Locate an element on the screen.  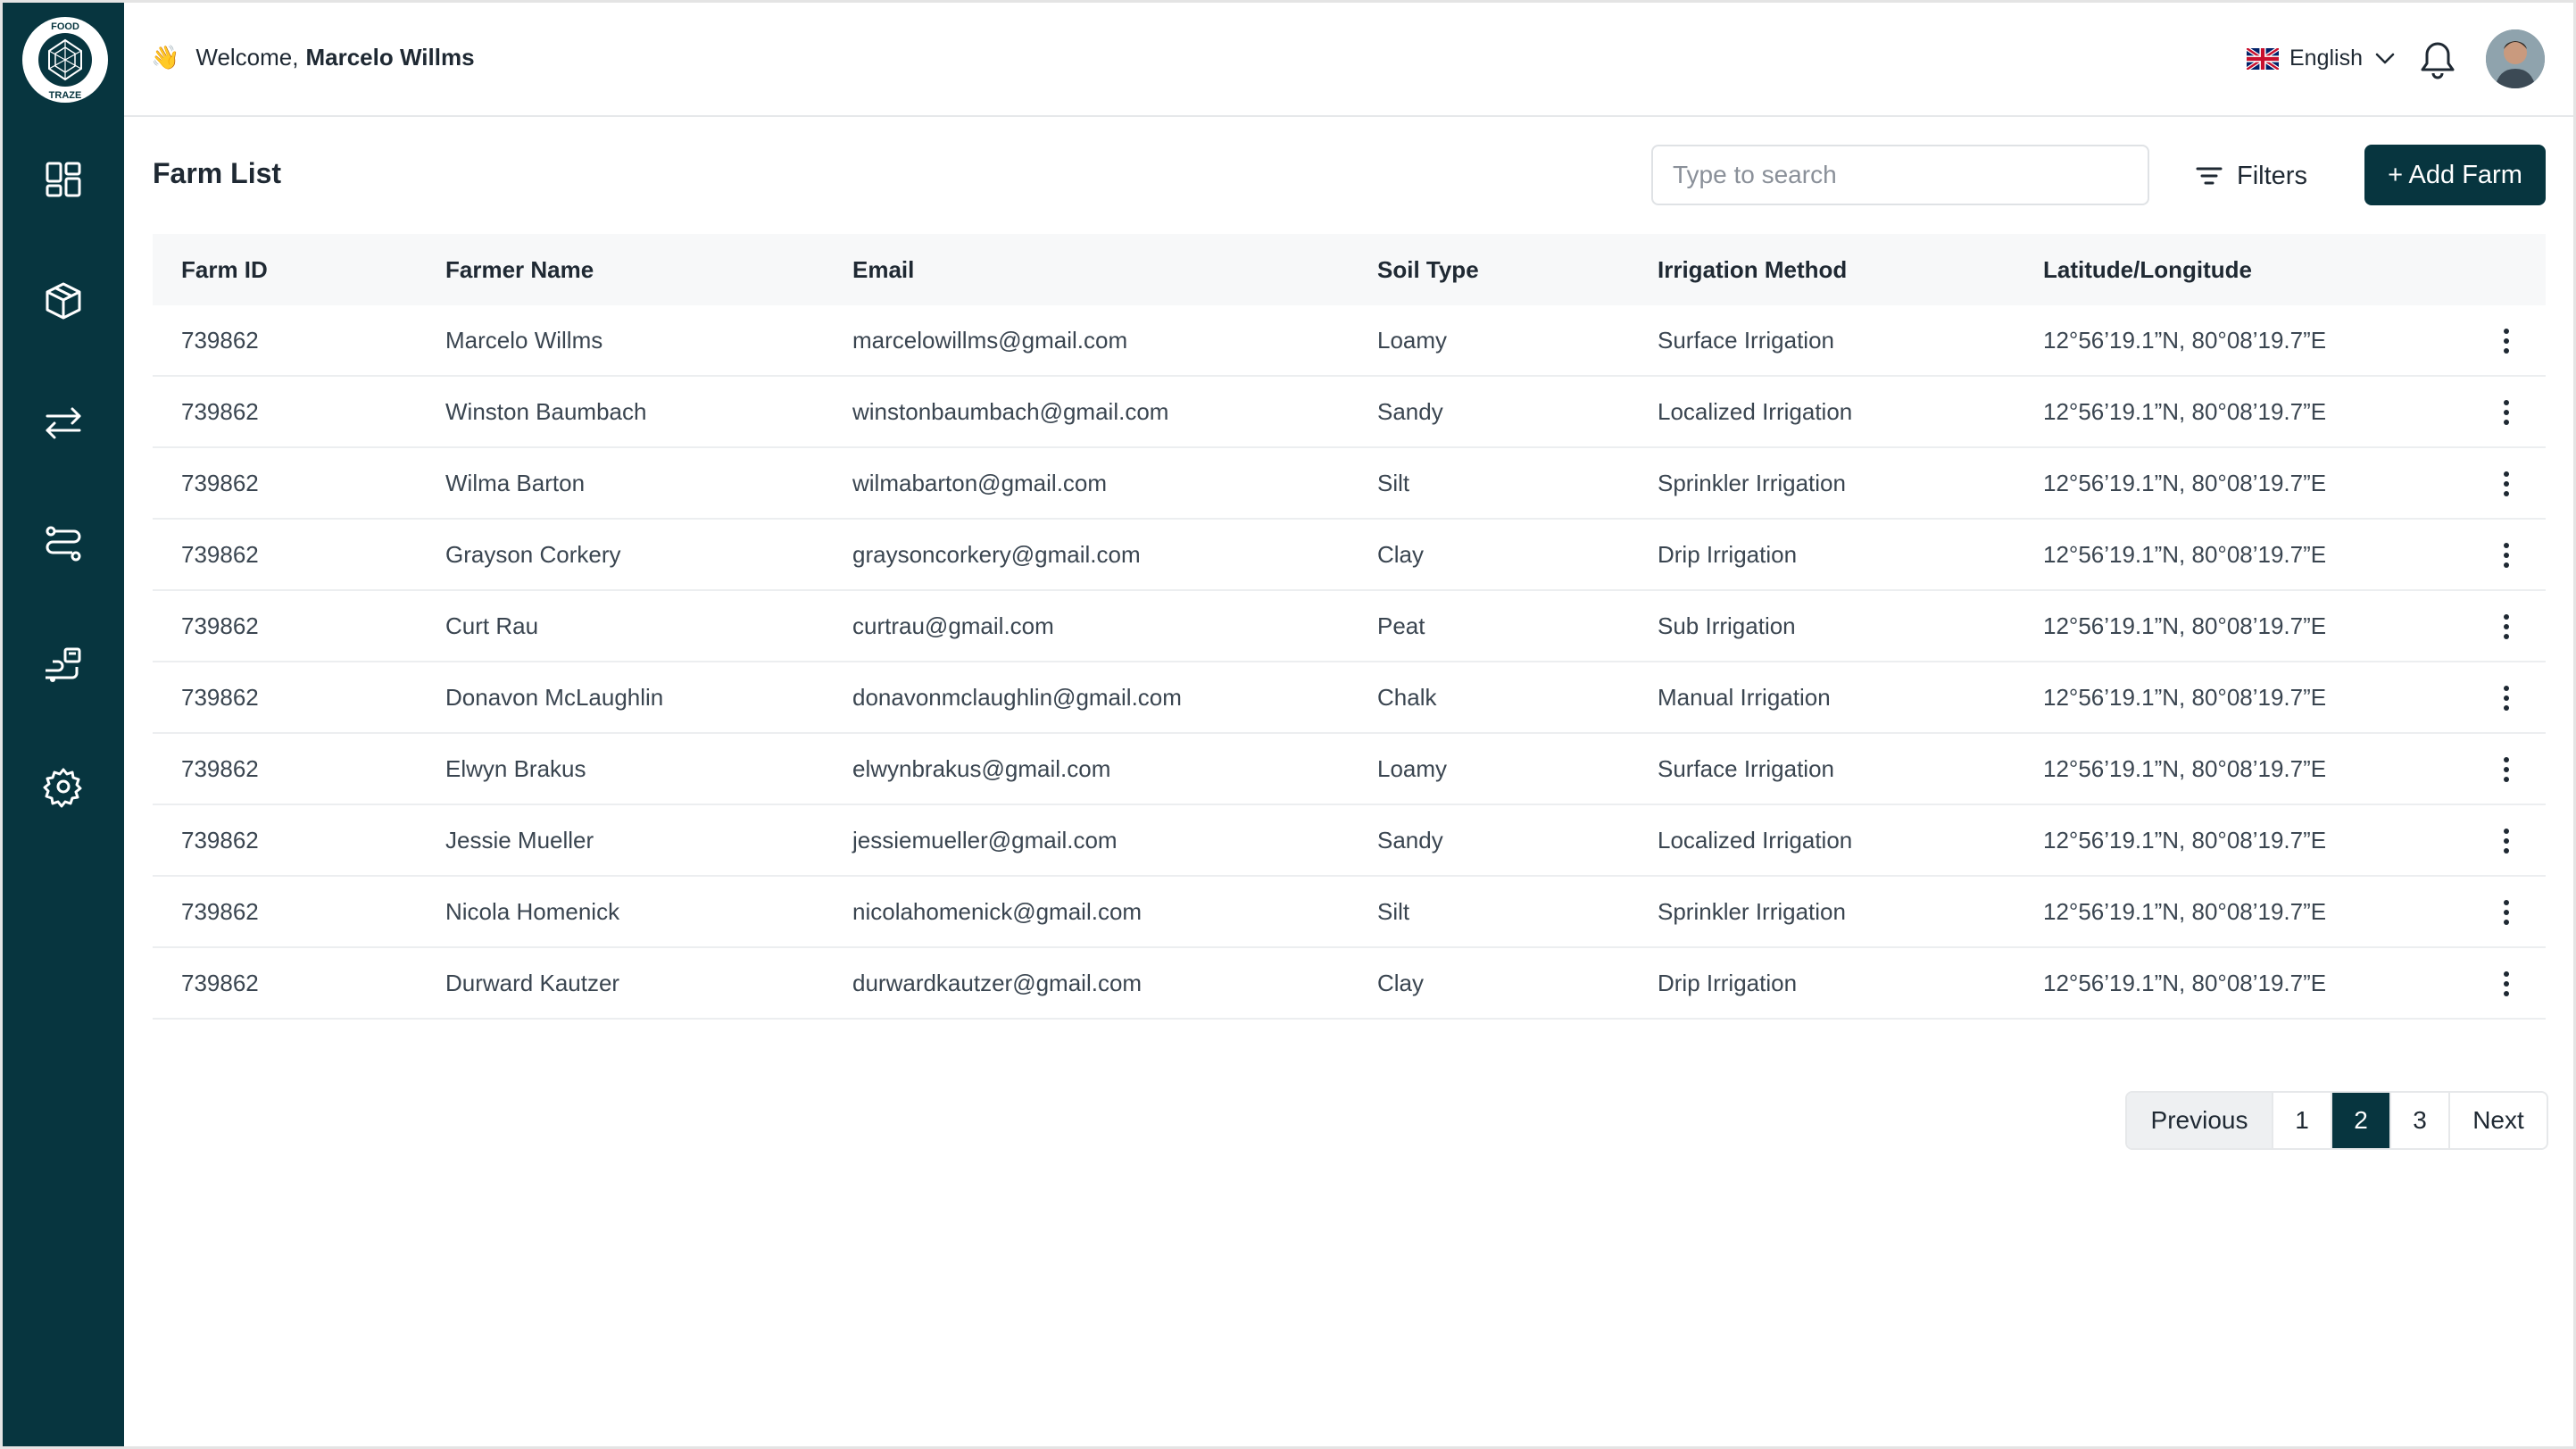
column-header-farmer-name: Farmer Name is located at coordinates (519, 270).